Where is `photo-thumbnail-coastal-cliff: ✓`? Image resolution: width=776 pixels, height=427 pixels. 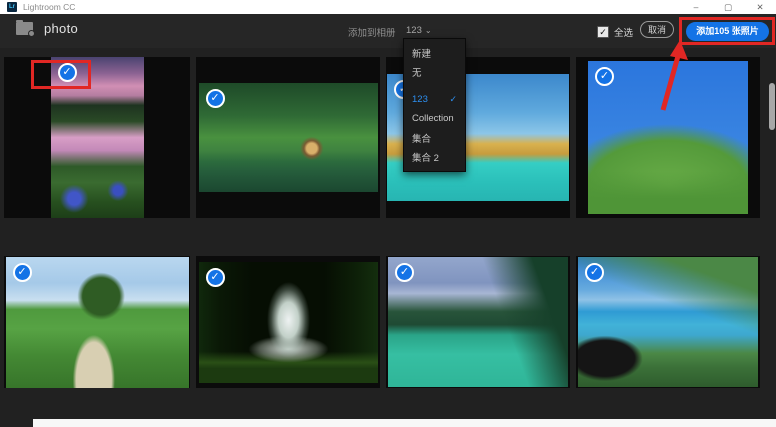
photo-thumbnail-coastal-cliff: ✓ is located at coordinates (668, 322).